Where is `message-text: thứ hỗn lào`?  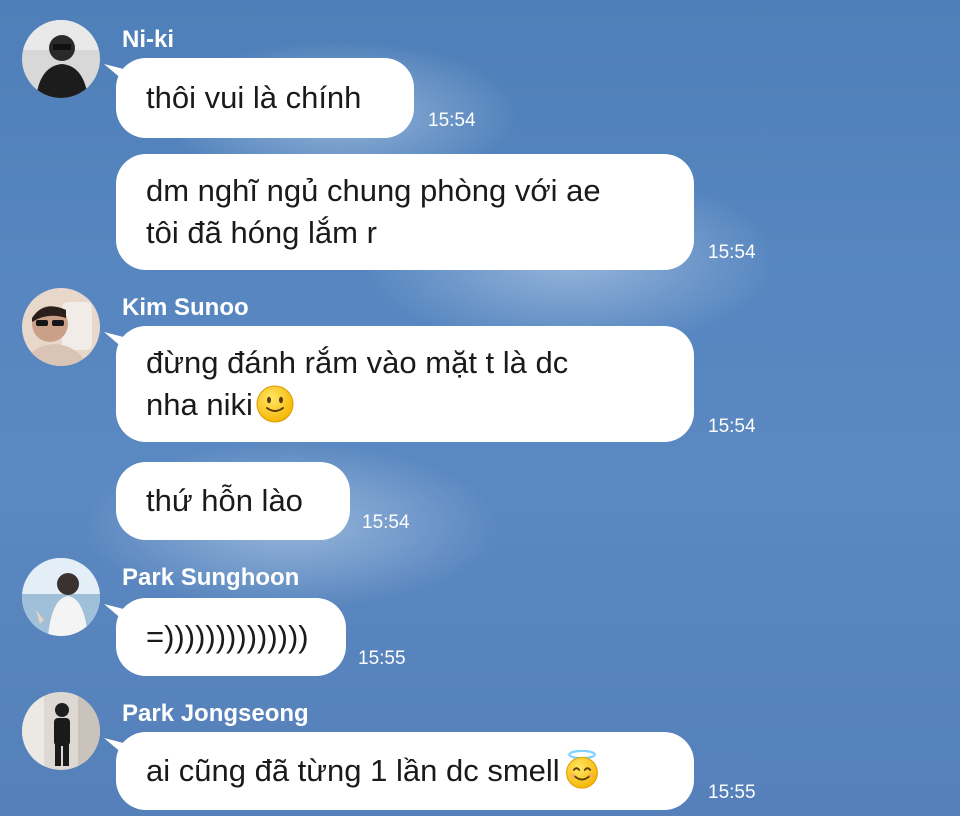
message-text: thứ hỗn lào is located at coordinates (224, 500).